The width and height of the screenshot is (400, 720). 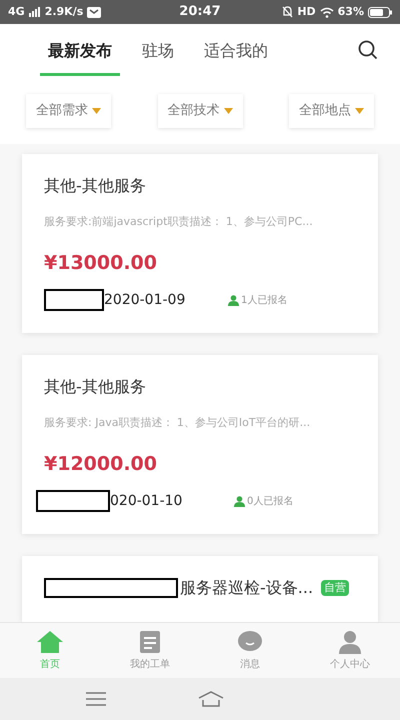 I want to click on job-card: 服务器巡检-设备... 自营, so click(x=200, y=589).